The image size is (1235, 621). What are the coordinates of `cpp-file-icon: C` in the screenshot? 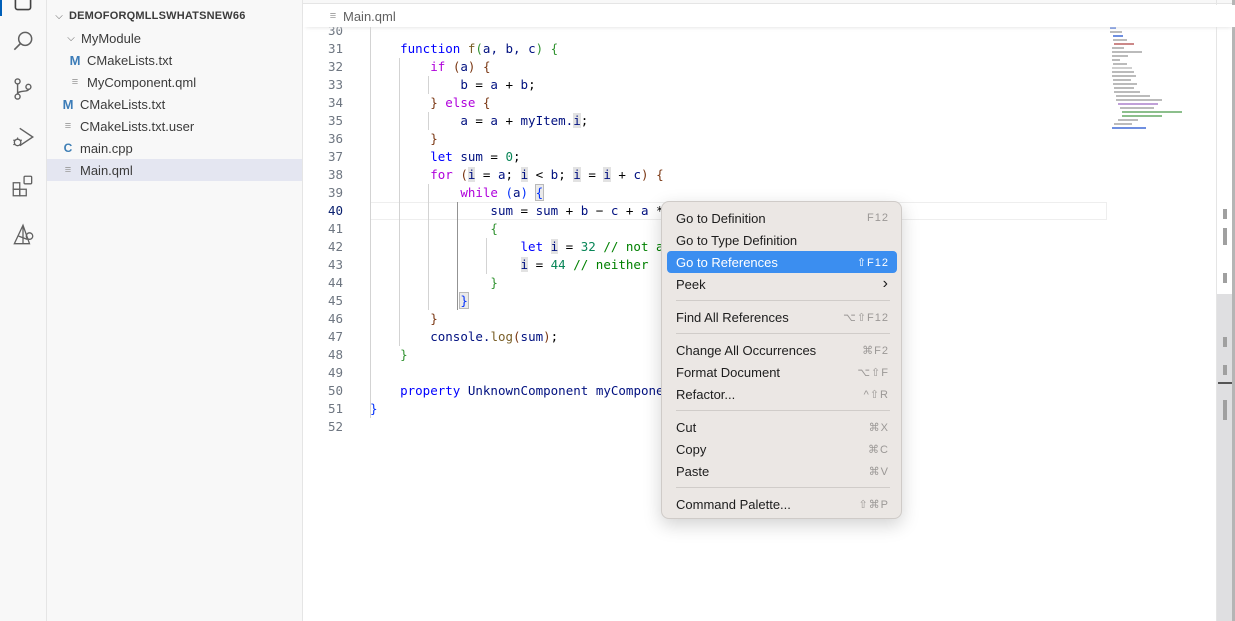 It's located at (68, 148).